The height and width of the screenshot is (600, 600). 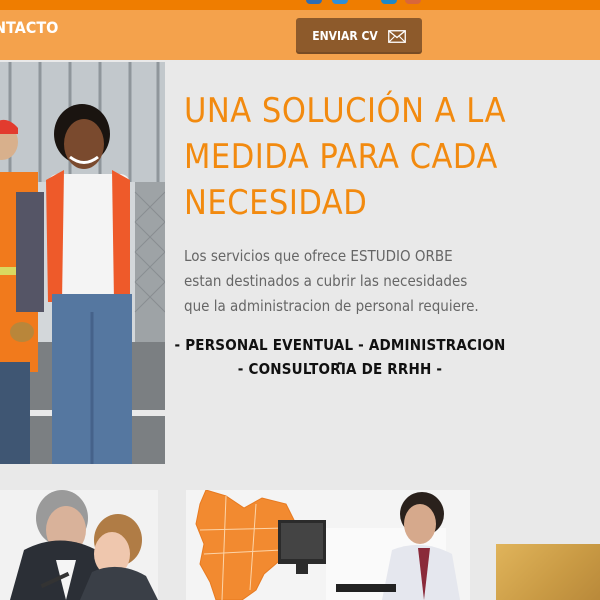 I want to click on map-office-photo, so click(x=328, y=545).